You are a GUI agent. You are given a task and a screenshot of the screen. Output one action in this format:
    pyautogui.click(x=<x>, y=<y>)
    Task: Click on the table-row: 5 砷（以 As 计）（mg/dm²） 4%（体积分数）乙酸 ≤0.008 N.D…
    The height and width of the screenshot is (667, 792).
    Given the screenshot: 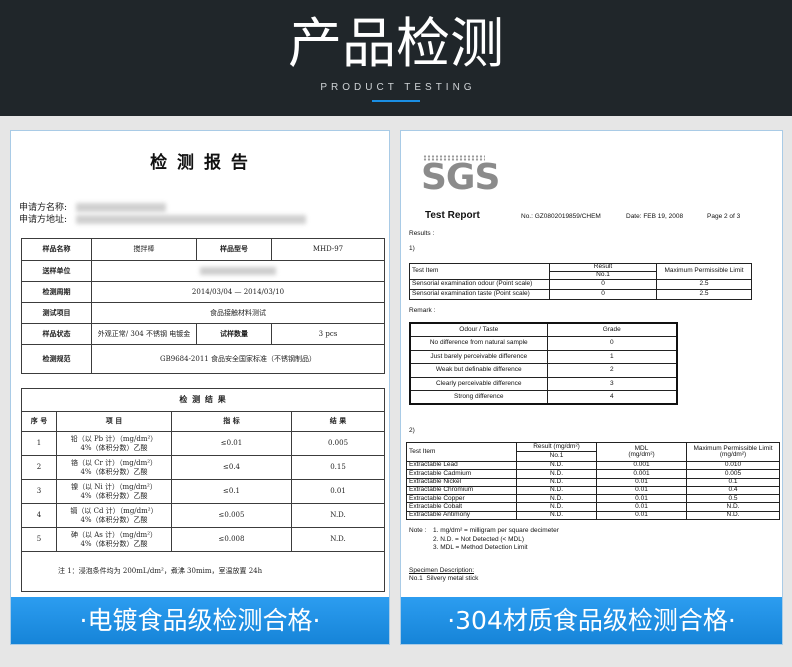 What is the action you would take?
    pyautogui.click(x=203, y=539)
    